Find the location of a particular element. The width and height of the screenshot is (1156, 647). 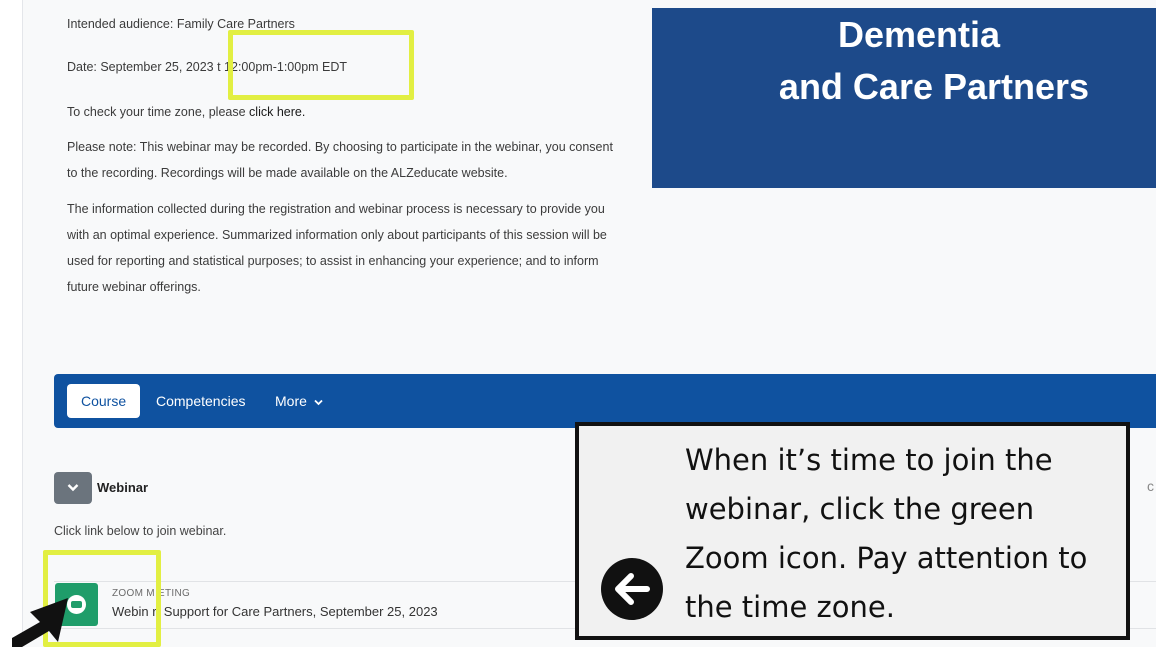

tab-competencies-label: Competencies is located at coordinates (201, 401).